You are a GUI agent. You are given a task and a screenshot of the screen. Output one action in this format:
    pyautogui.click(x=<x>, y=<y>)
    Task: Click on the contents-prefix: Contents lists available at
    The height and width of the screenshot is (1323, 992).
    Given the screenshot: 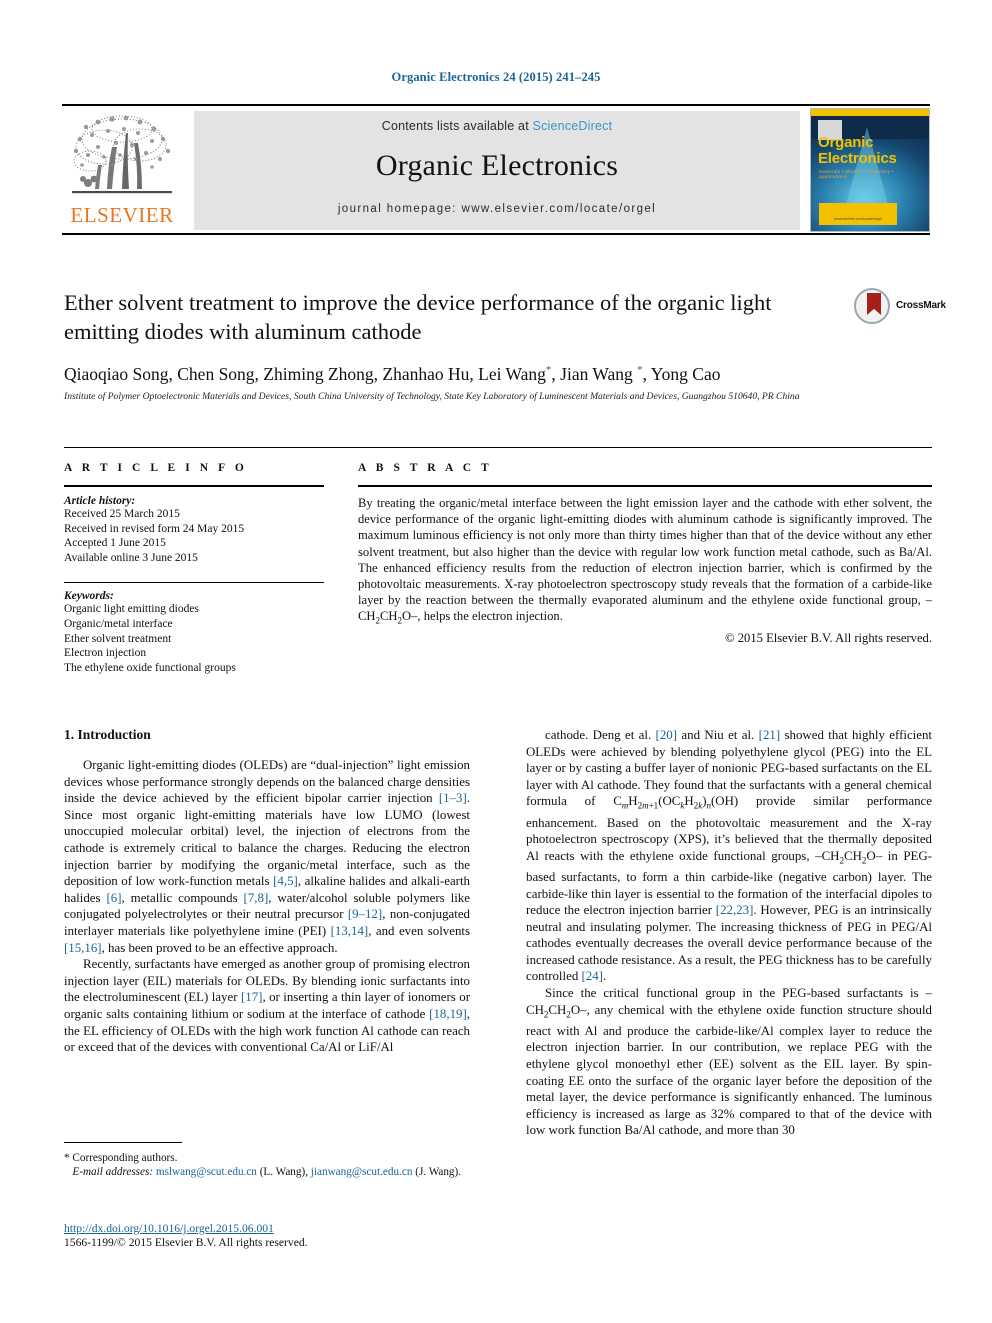 What is the action you would take?
    pyautogui.click(x=457, y=126)
    